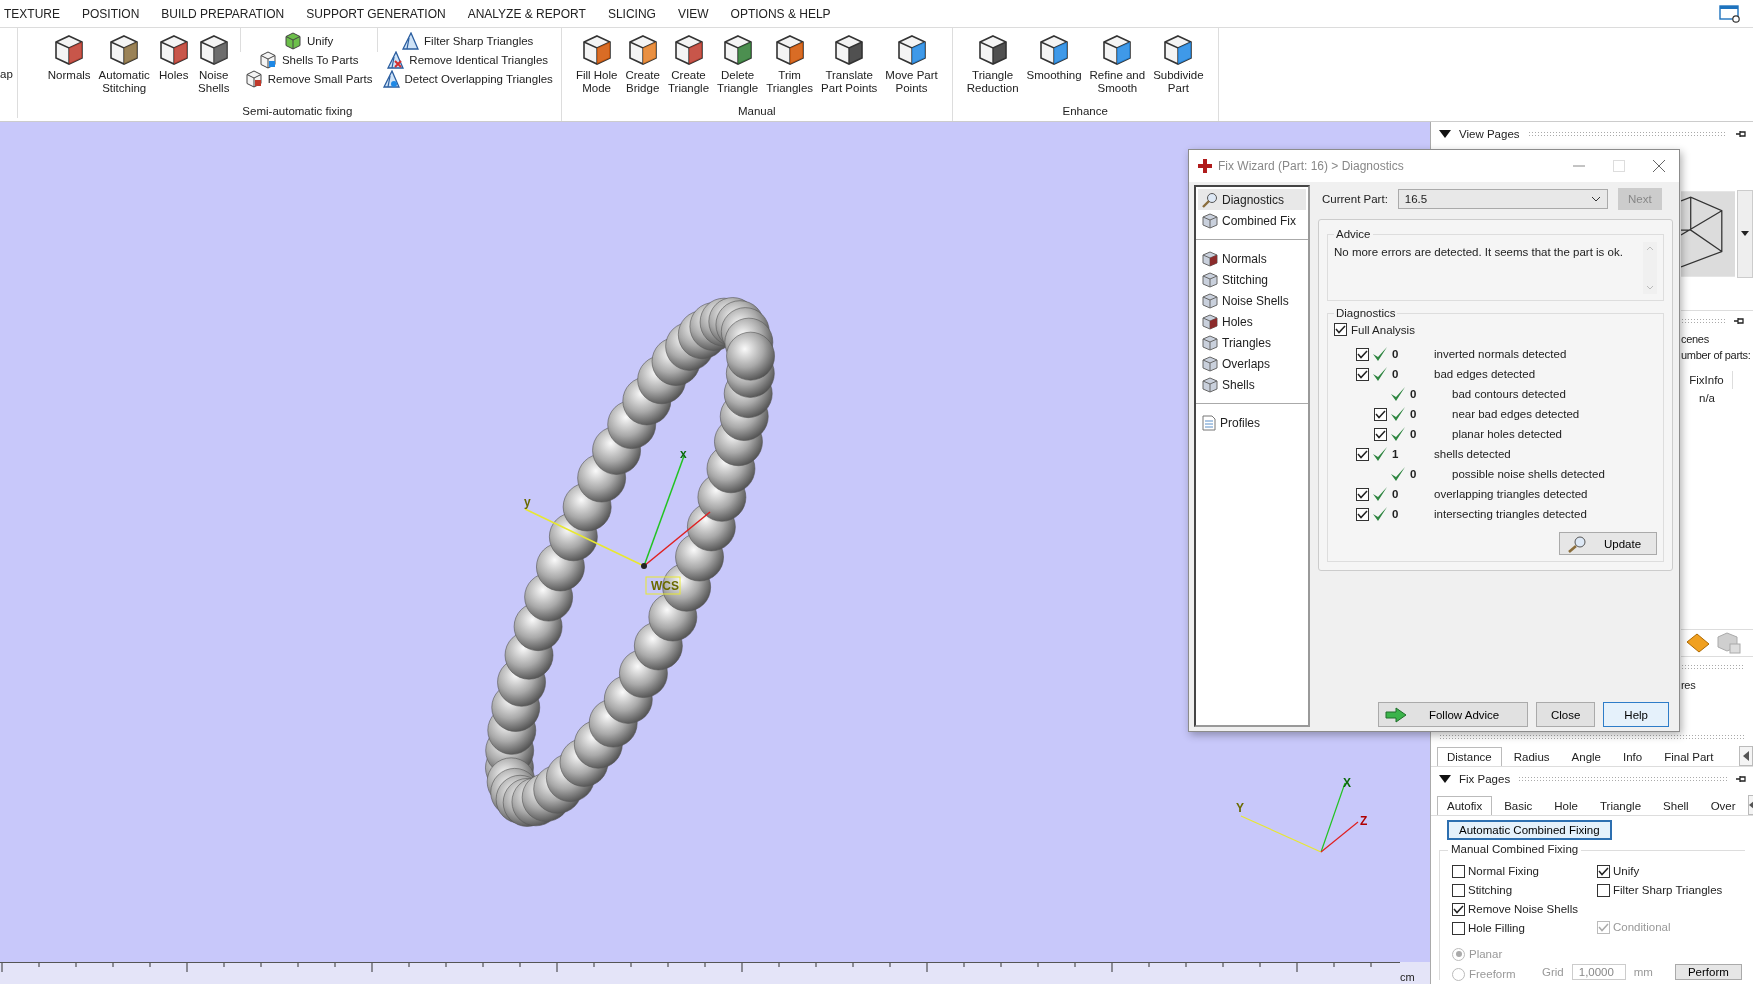 The width and height of the screenshot is (1753, 984). Describe the element at coordinates (1659, 166) in the screenshot. I see `close-icon` at that location.